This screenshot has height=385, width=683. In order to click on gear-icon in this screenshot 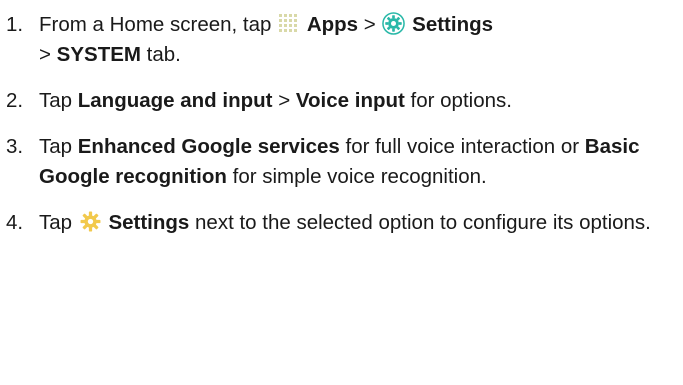, I will do `click(90, 221)`.